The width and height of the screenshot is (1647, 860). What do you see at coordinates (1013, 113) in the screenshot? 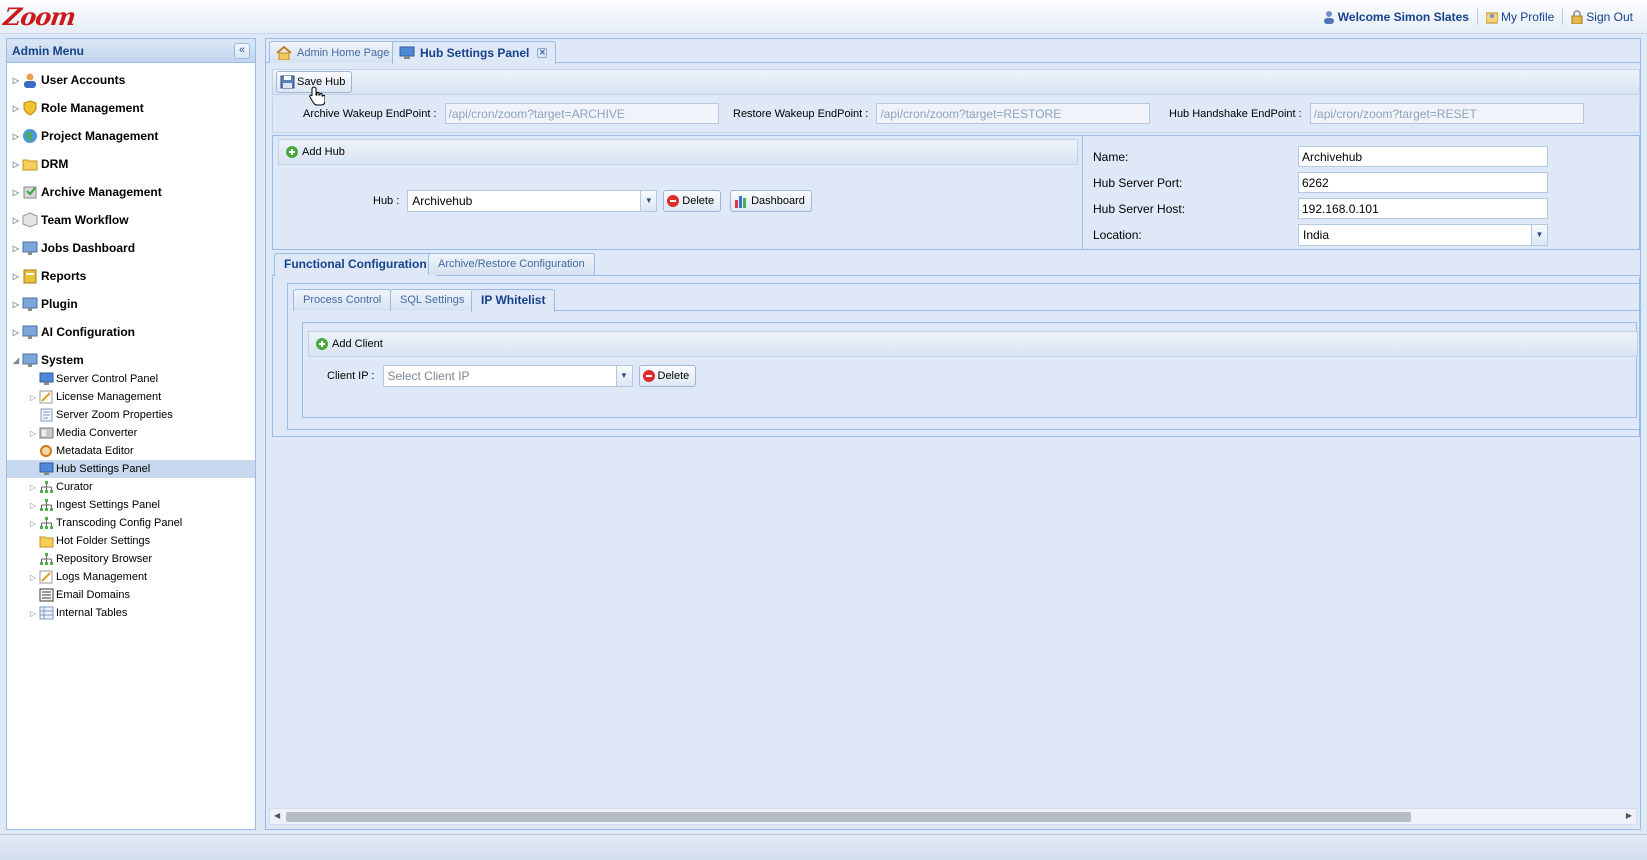
I see `restore-endpoint-field` at bounding box center [1013, 113].